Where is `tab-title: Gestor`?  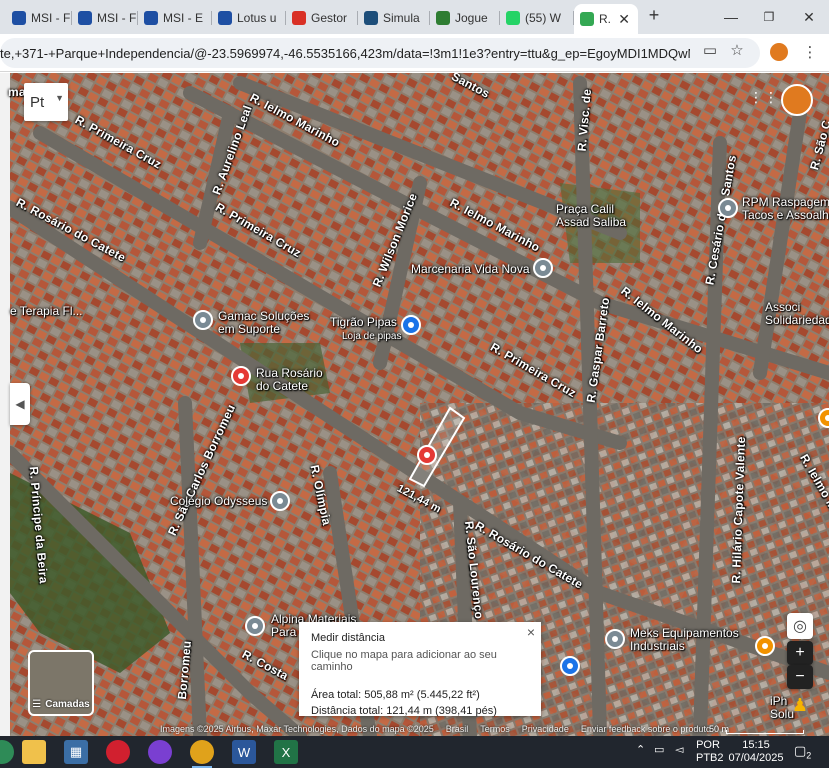
tab-title: Gestor is located at coordinates (329, 18).